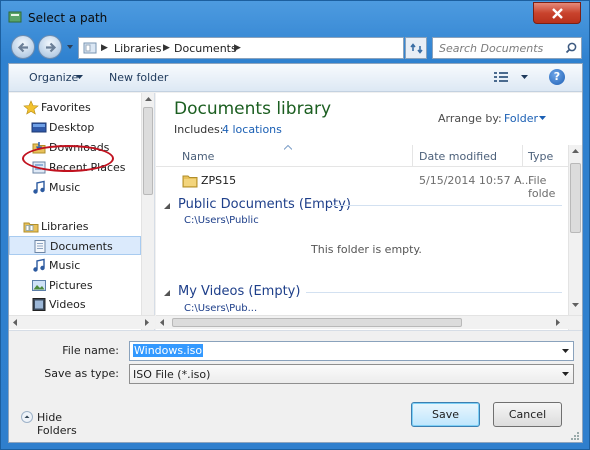 The image size is (590, 450). I want to click on file-list-hscrollbar, so click(369, 322).